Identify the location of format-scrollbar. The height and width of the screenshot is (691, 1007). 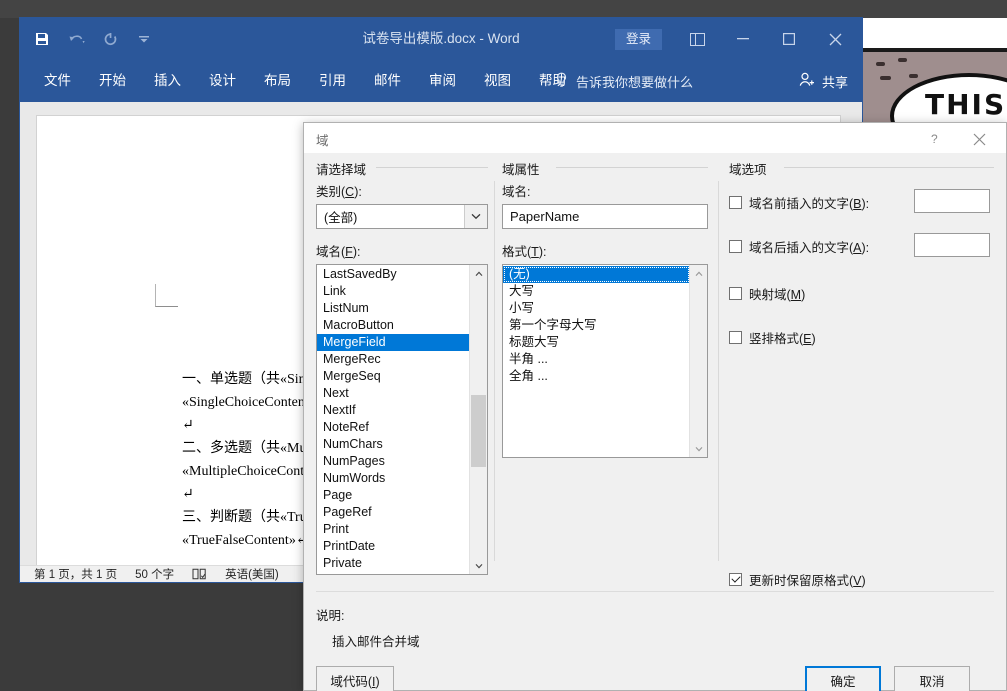
(698, 361).